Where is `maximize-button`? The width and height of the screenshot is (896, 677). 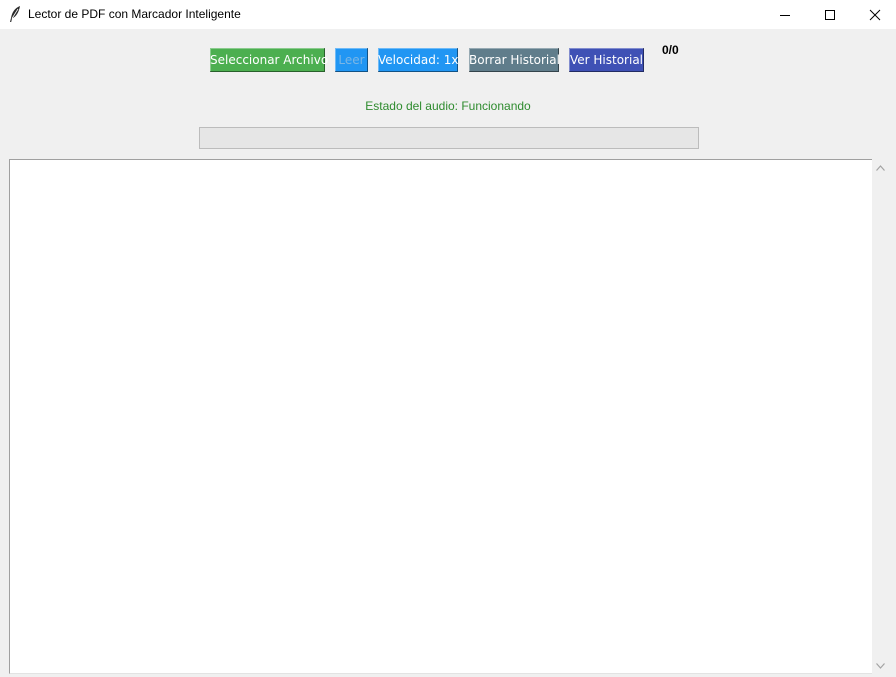 maximize-button is located at coordinates (830, 14).